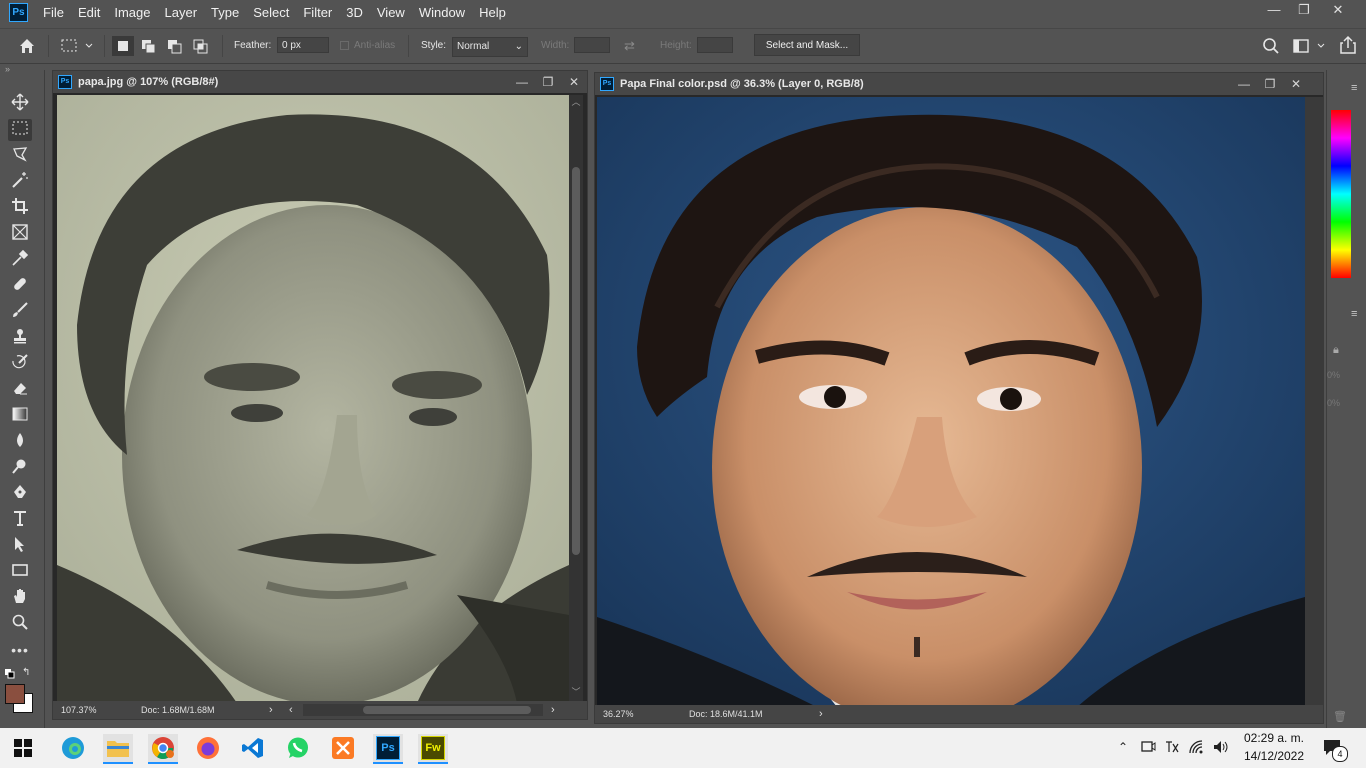 The image size is (1366, 768). Describe the element at coordinates (20, 598) in the screenshot. I see `hand-tool` at that location.